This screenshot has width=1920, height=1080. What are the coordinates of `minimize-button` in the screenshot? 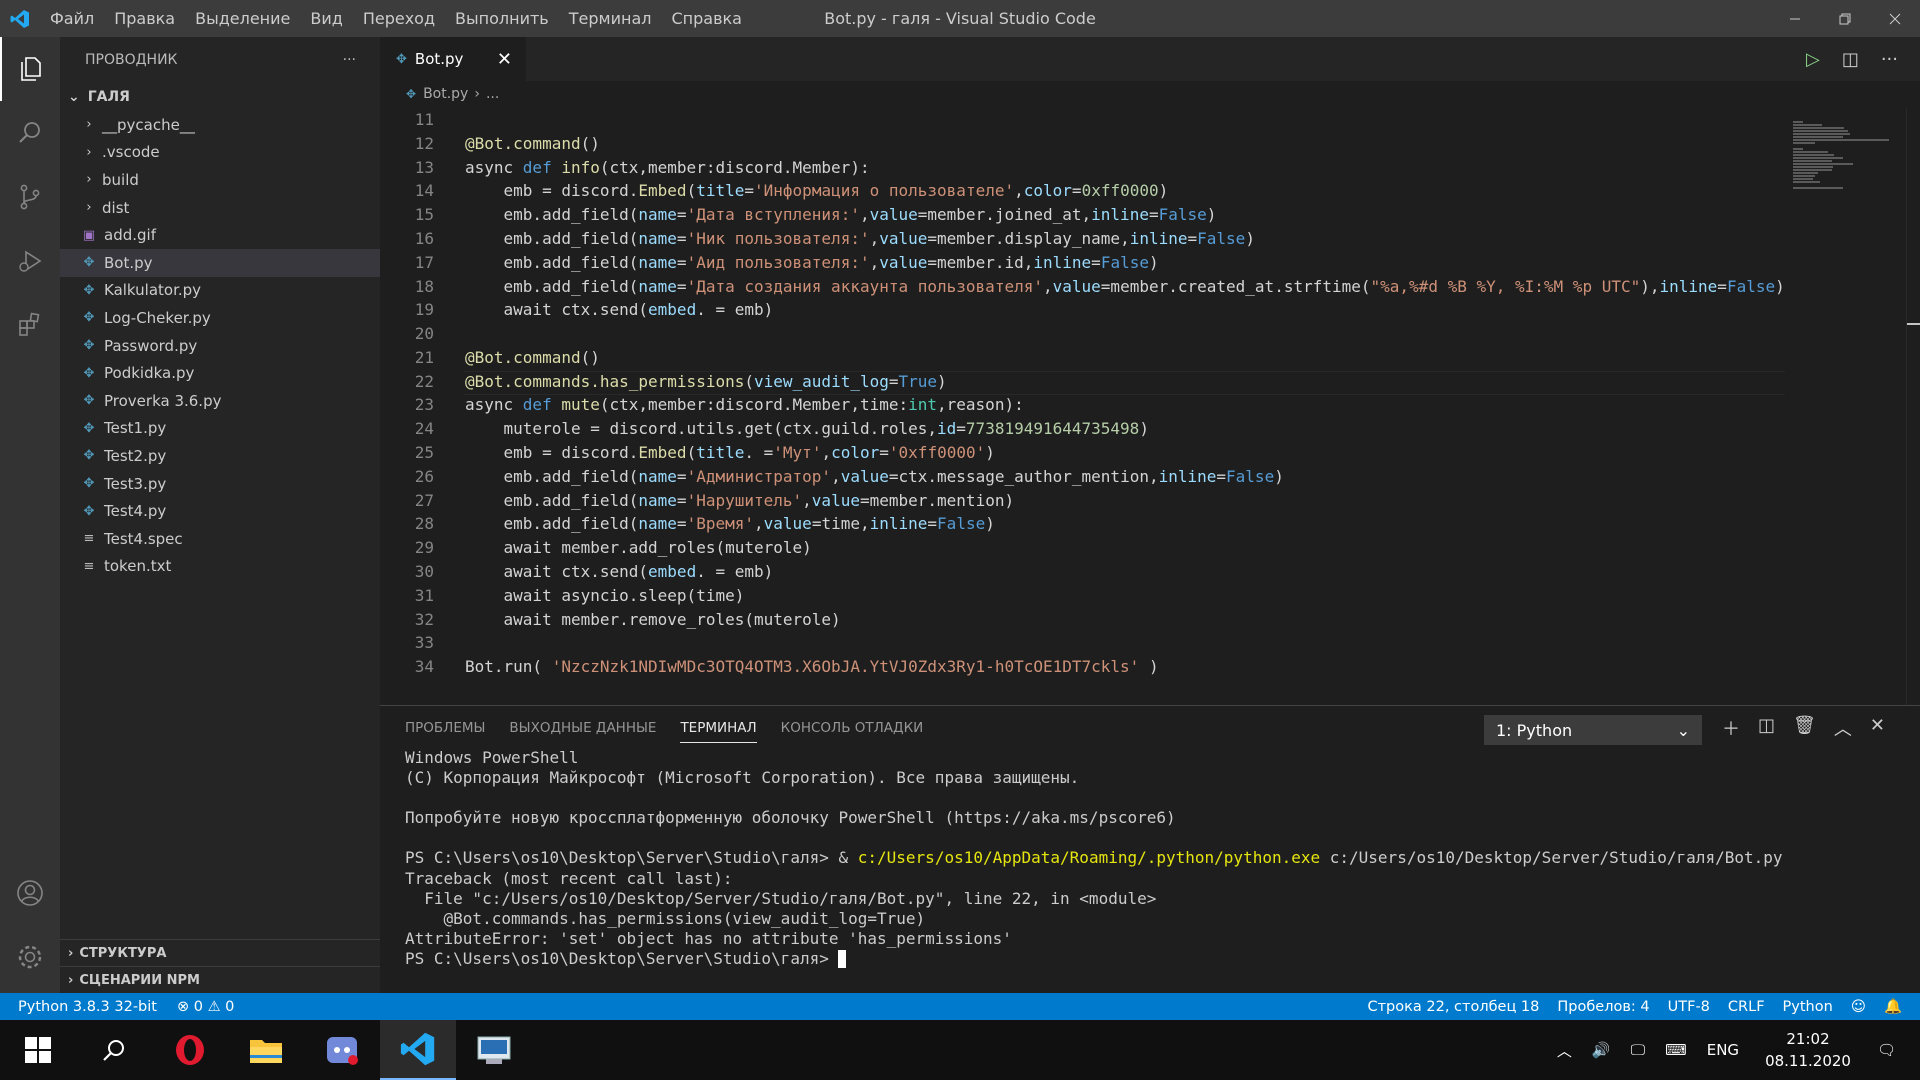 It's located at (1795, 18).